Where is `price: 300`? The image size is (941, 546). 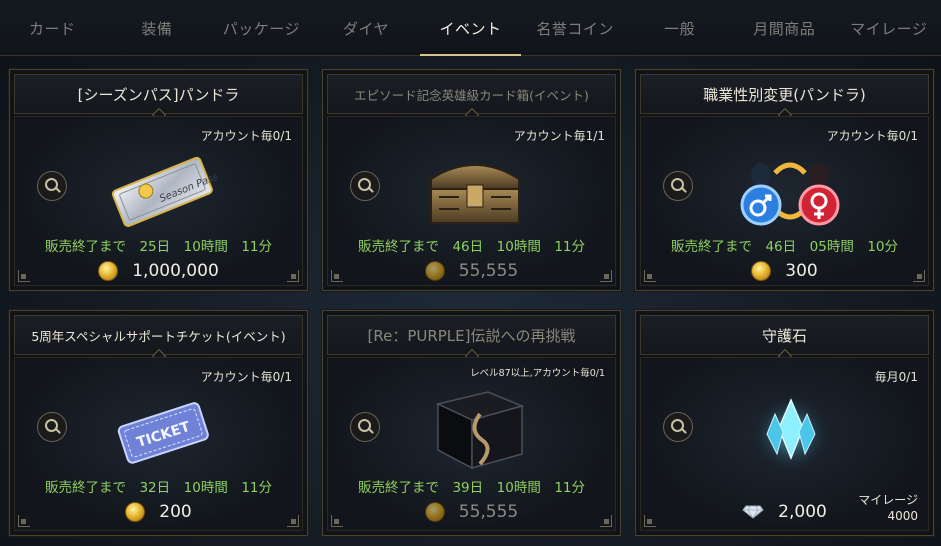 price: 300 is located at coordinates (784, 271).